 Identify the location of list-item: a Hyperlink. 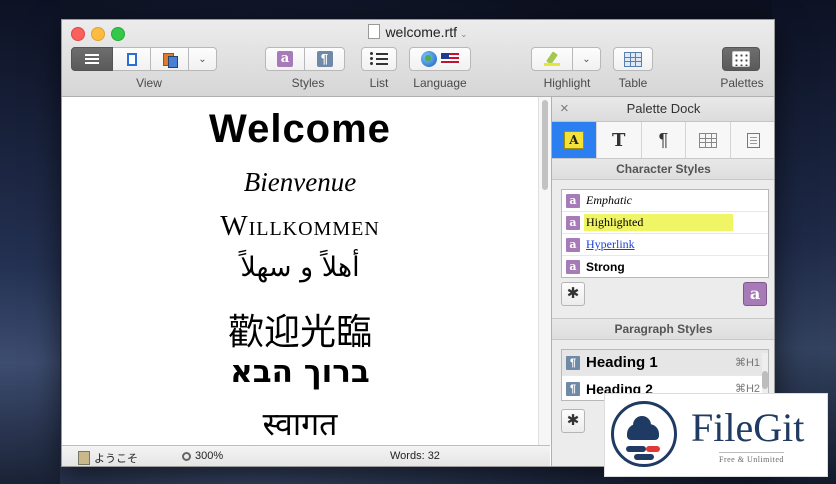
(665, 245).